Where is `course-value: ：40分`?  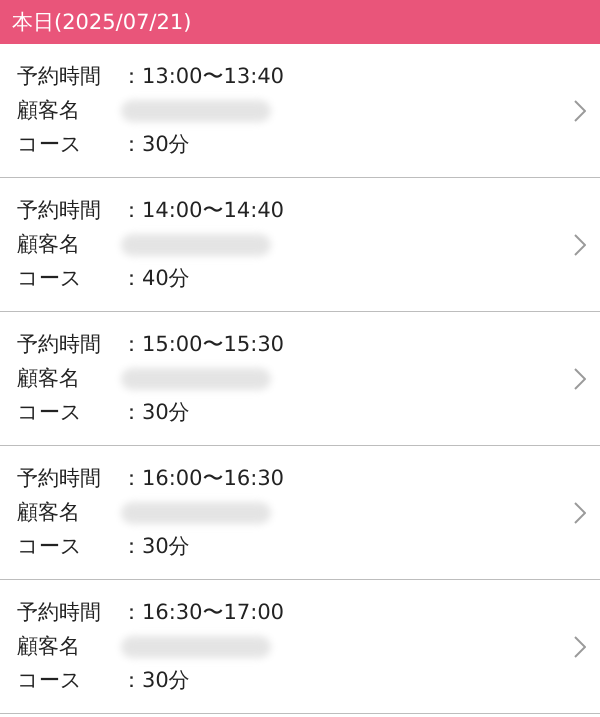 course-value: ：40分 is located at coordinates (156, 278).